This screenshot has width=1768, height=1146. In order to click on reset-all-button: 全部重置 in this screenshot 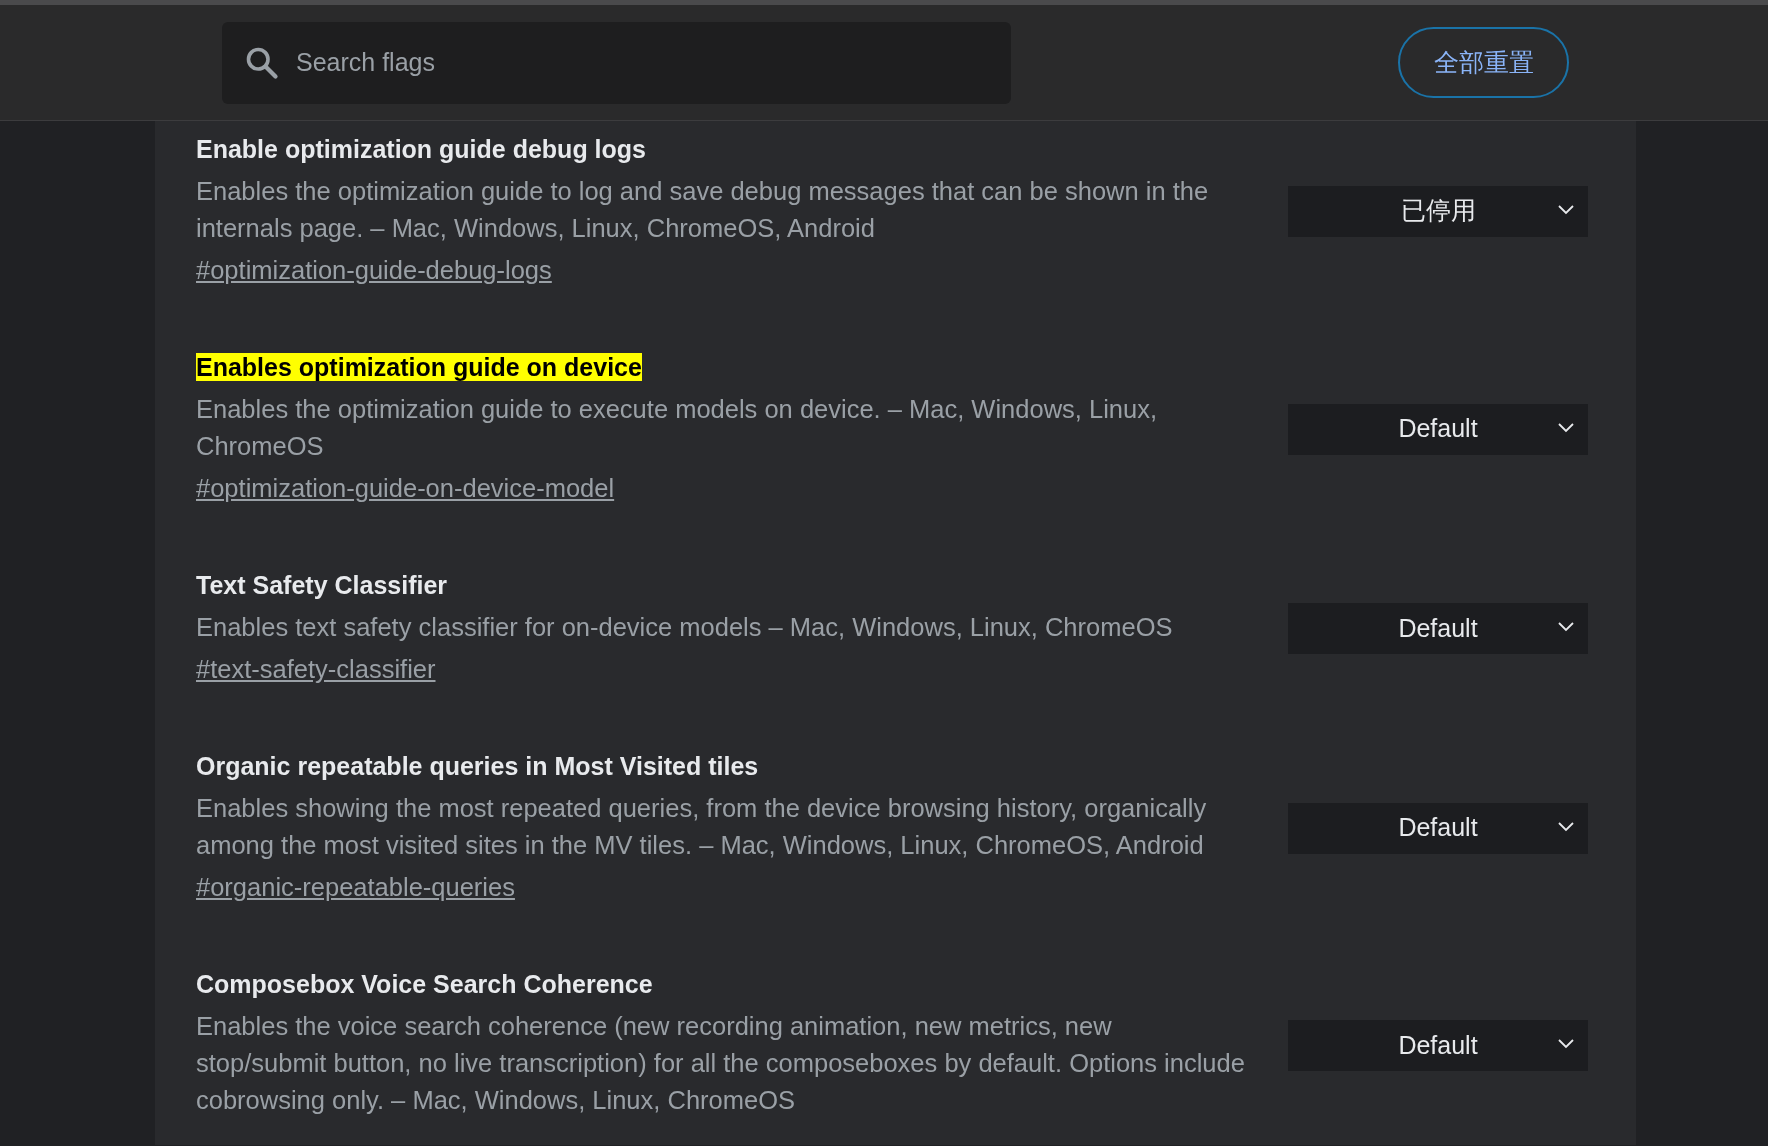, I will do `click(1483, 62)`.